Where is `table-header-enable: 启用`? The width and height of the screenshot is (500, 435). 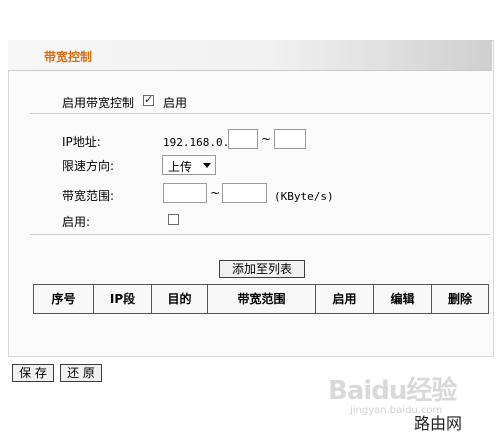 table-header-enable: 启用 is located at coordinates (345, 299).